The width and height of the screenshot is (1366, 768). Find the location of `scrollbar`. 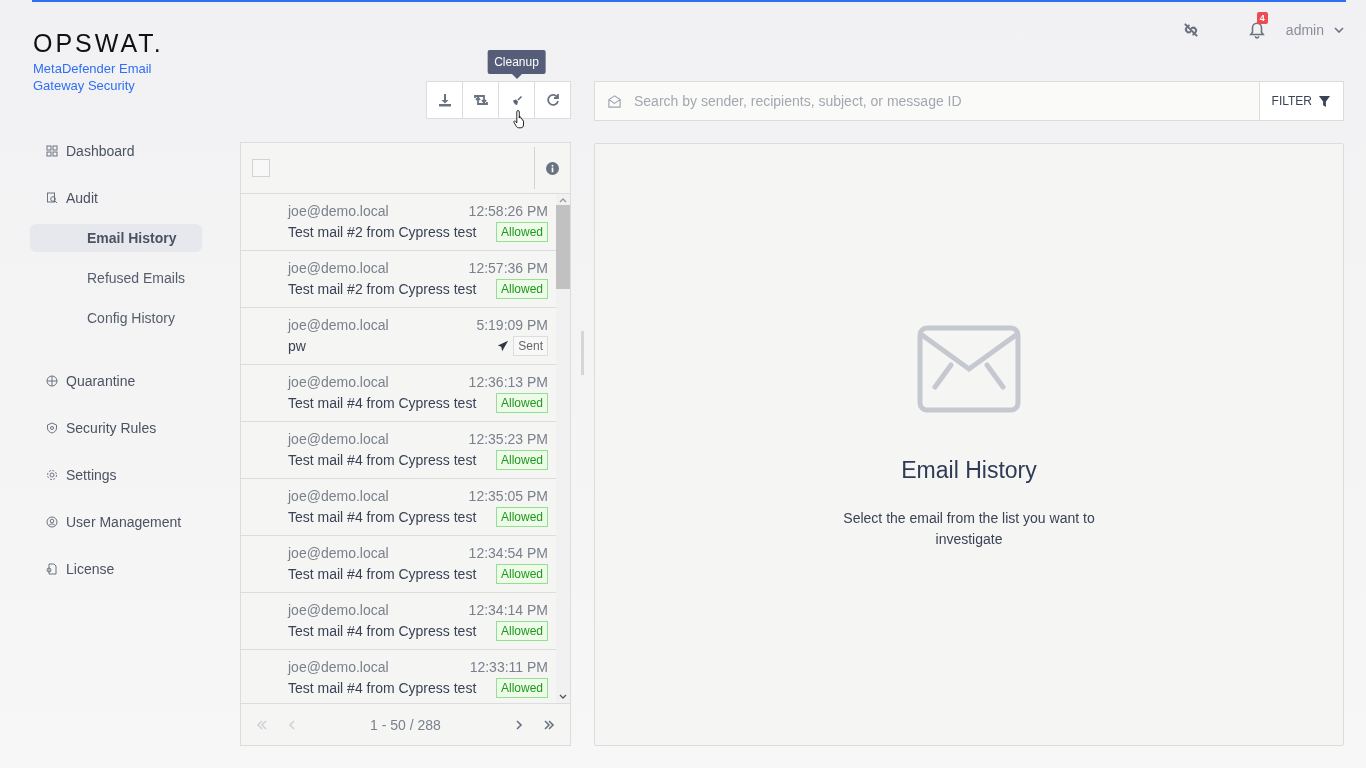

scrollbar is located at coordinates (563, 448).